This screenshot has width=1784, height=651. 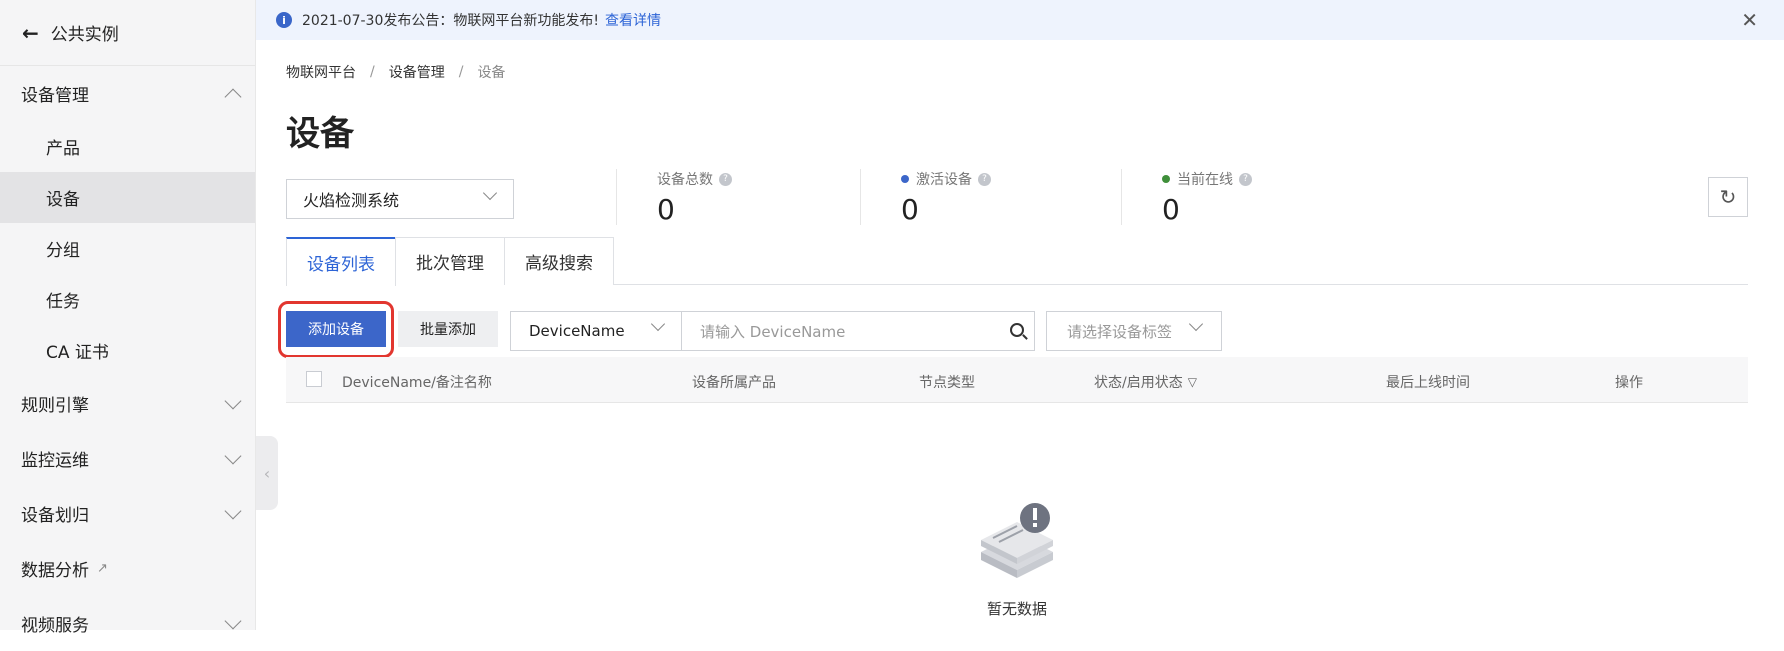 I want to click on sidebar-group-label: 数据分析, so click(x=55, y=571).